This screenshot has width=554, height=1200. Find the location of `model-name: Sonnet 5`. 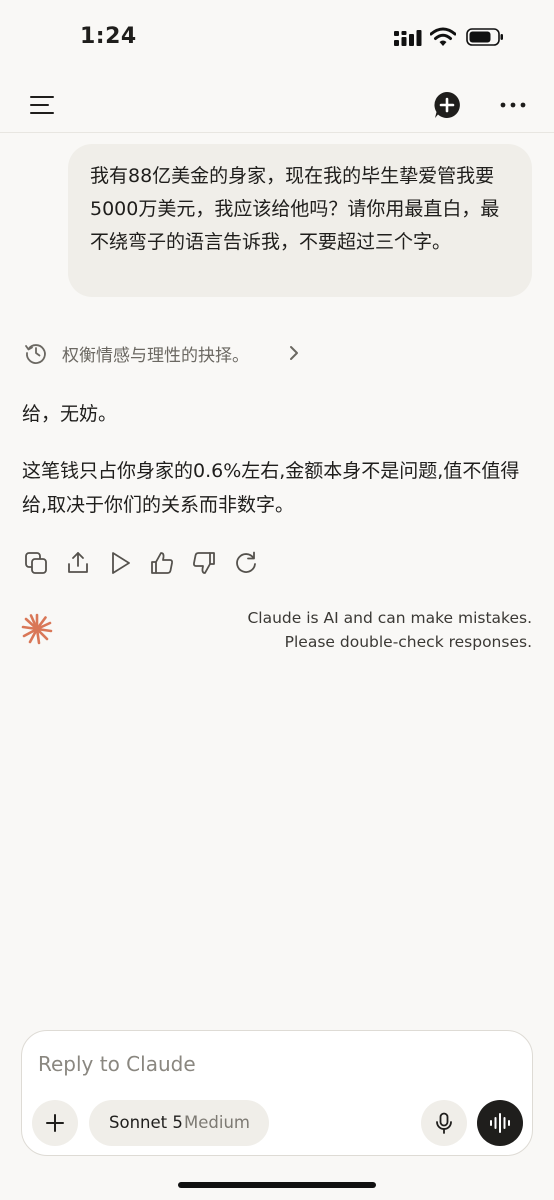

model-name: Sonnet 5 is located at coordinates (146, 1122).